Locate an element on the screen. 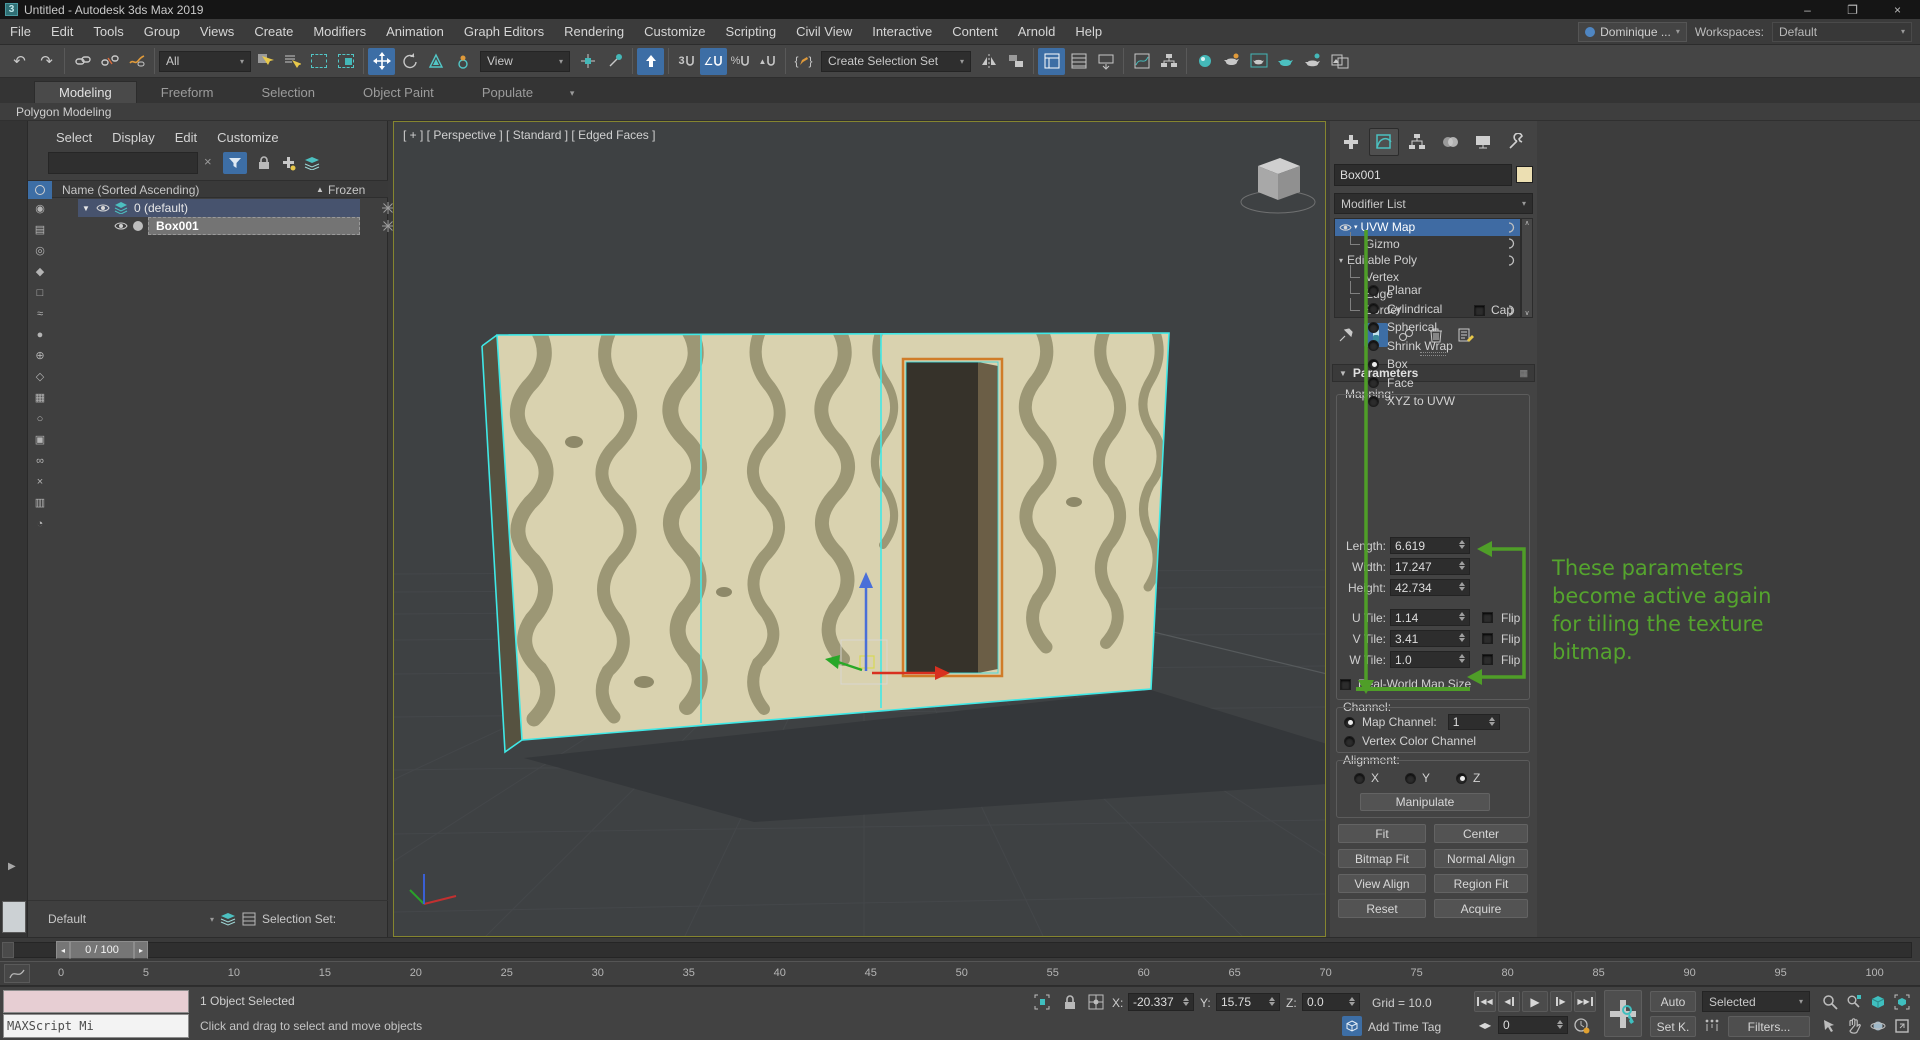  key-filters-icon is located at coordinates (1711, 1026).